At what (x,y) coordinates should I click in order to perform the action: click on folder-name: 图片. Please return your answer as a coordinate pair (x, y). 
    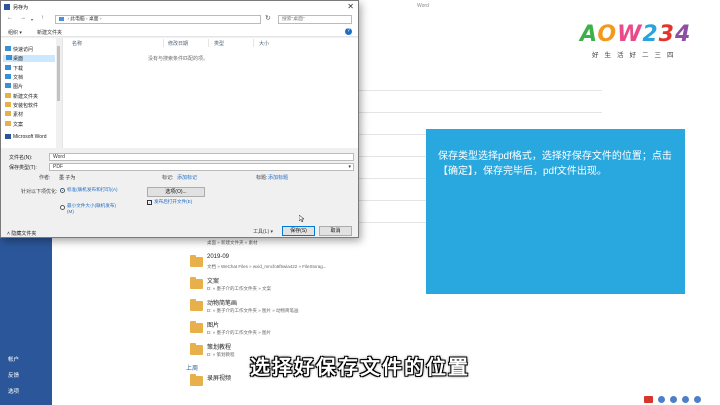
    Looking at the image, I should click on (213, 326).